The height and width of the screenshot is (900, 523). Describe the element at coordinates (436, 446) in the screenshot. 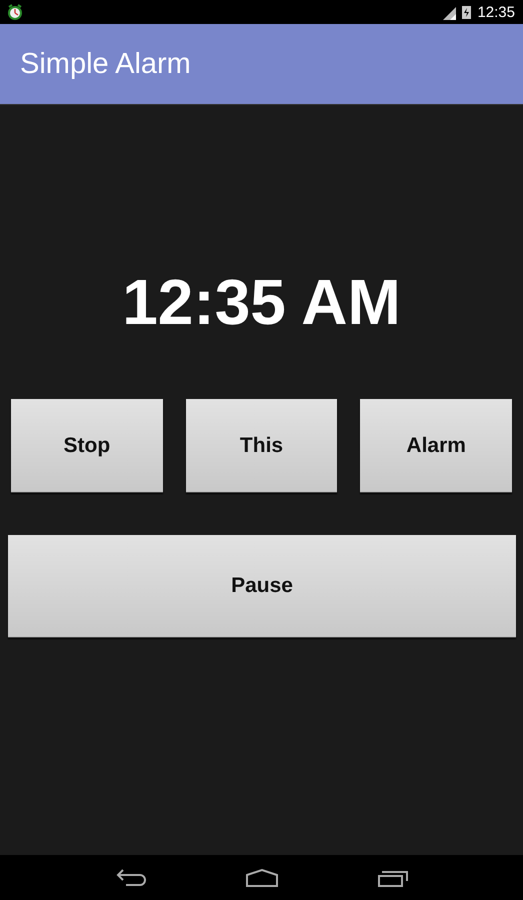

I see `alarm-button: Alarm` at that location.